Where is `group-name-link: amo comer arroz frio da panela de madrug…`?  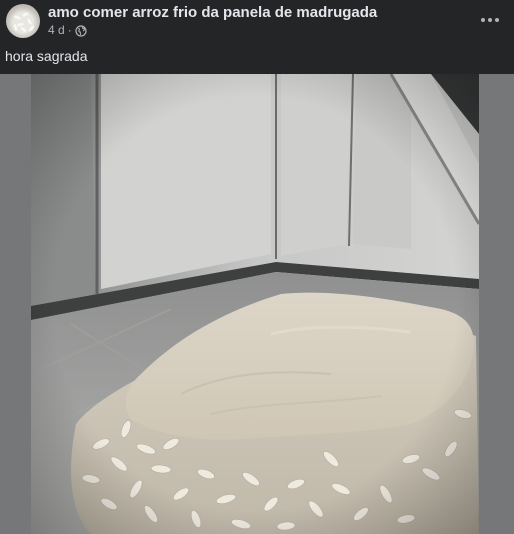 group-name-link: amo comer arroz frio da panela de madrug… is located at coordinates (212, 13).